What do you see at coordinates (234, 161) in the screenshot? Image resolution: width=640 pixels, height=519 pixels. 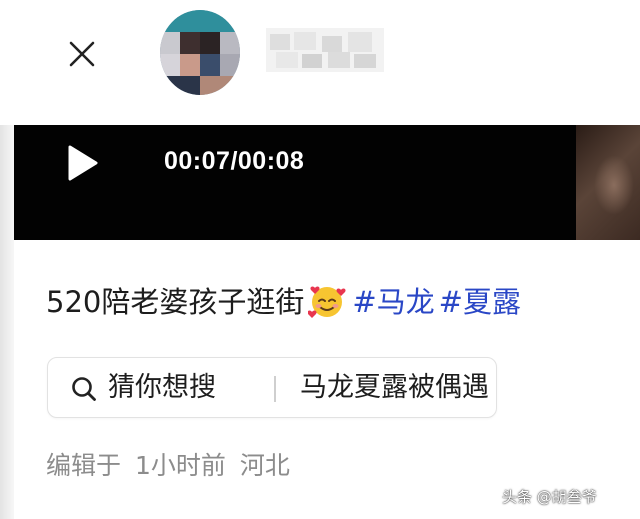 I see `video-time: 00:07/00:08` at bounding box center [234, 161].